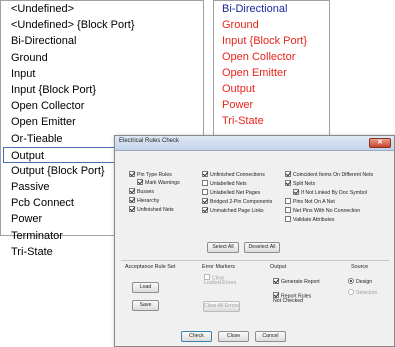  What do you see at coordinates (102, 41) in the screenshot?
I see `pin-type-list-item: Bi-Directional` at bounding box center [102, 41].